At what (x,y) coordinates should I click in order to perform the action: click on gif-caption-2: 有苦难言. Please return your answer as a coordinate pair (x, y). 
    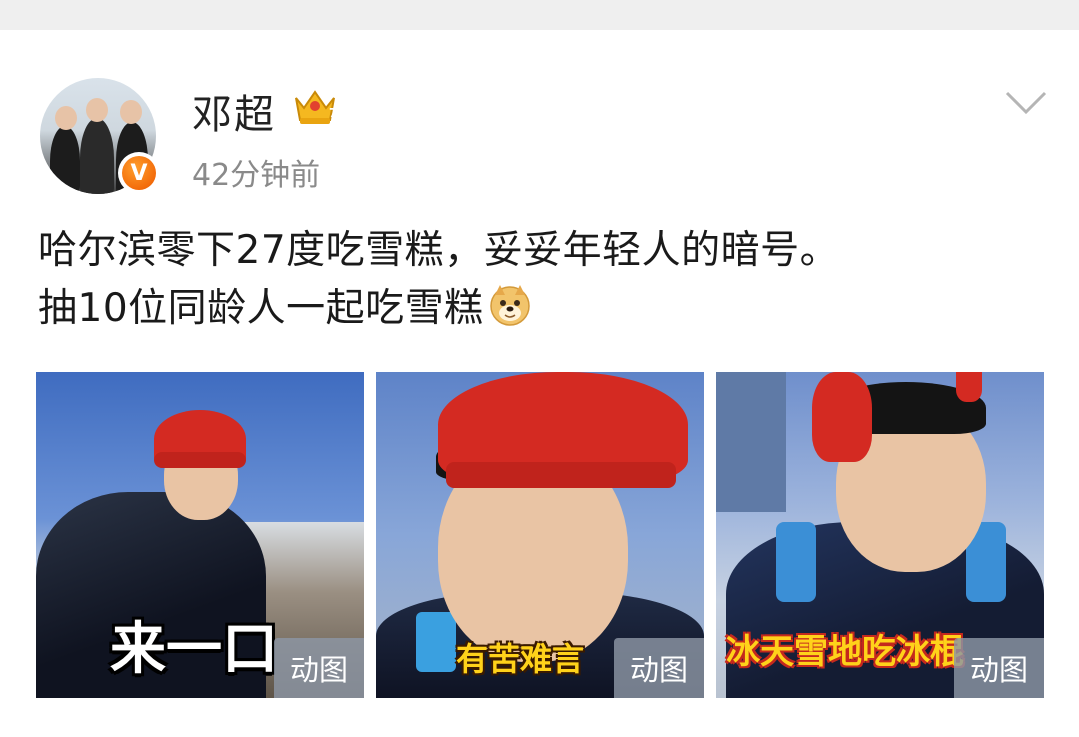
    Looking at the image, I should click on (520, 659).